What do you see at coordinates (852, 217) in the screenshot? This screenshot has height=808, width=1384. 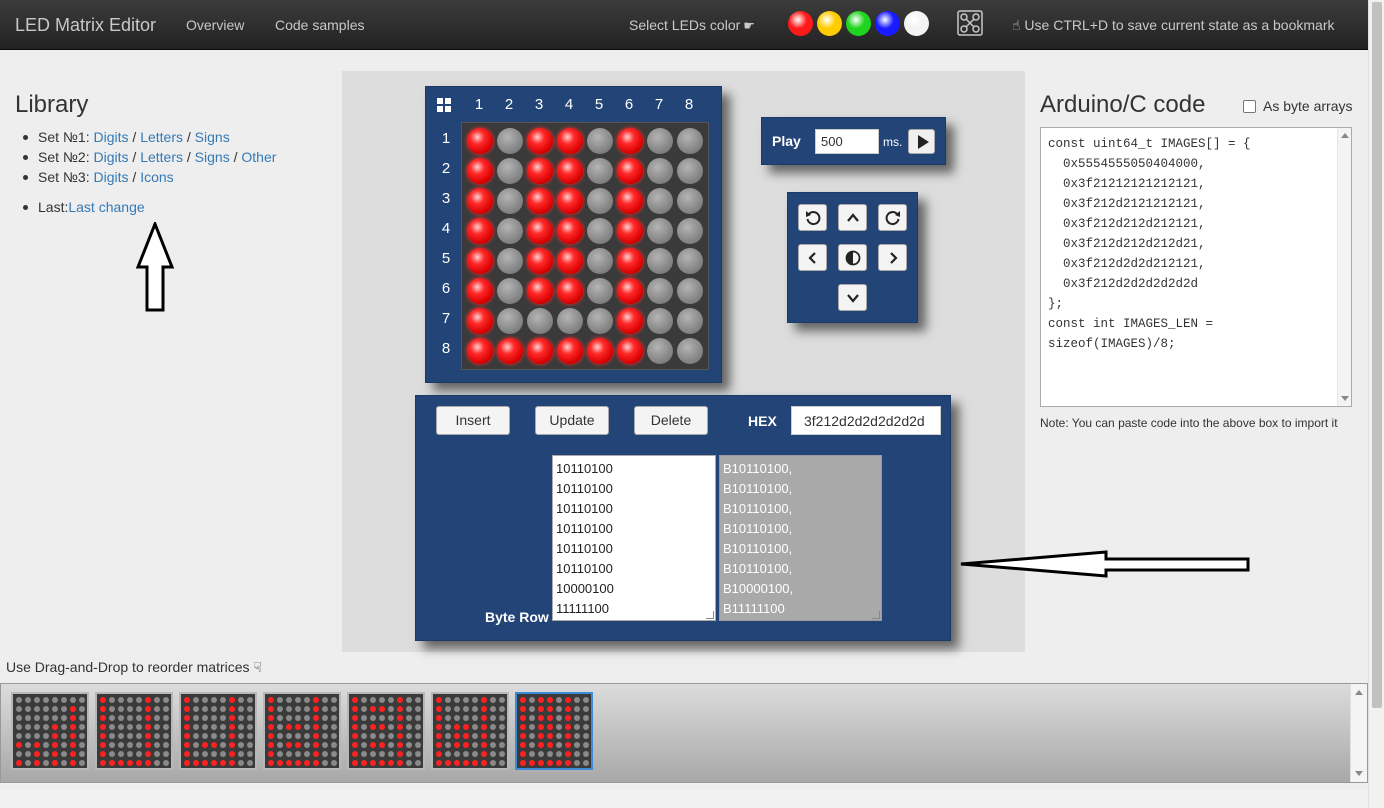 I see `shift-up-button` at bounding box center [852, 217].